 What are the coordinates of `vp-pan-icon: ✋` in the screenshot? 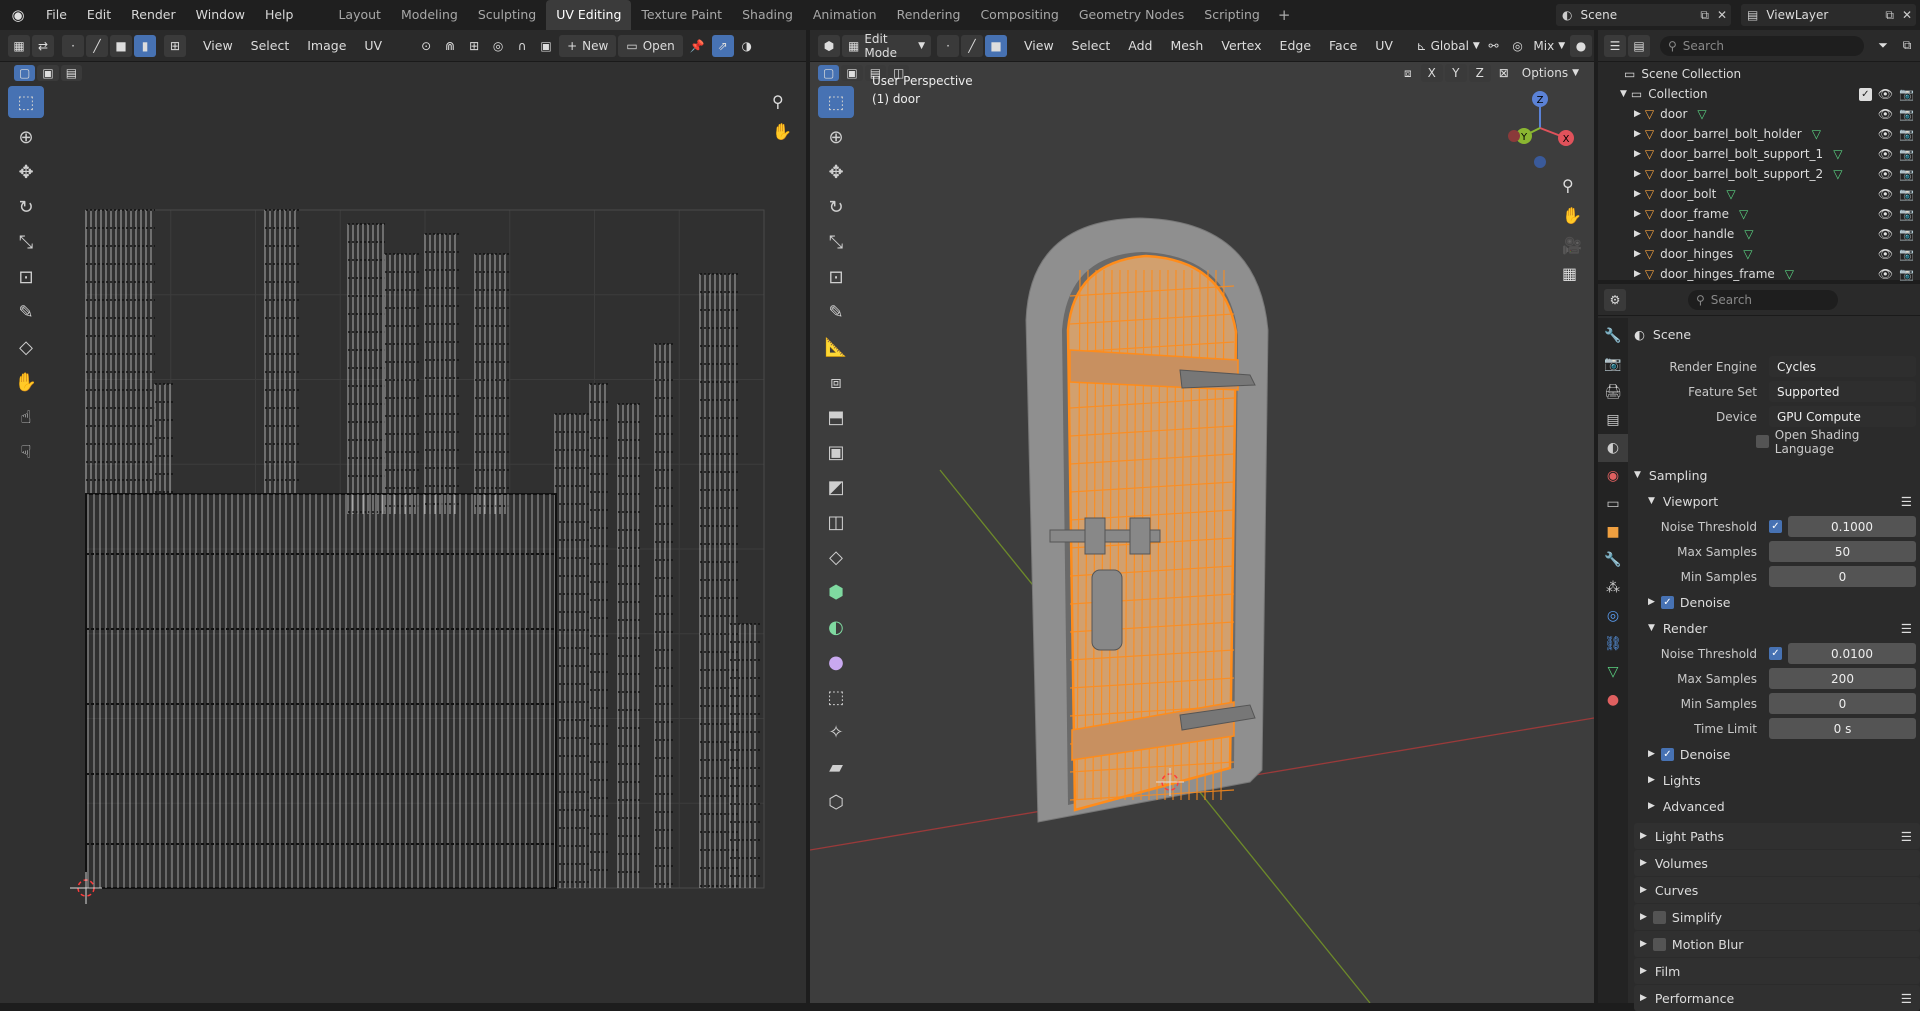 It's located at (1572, 215).